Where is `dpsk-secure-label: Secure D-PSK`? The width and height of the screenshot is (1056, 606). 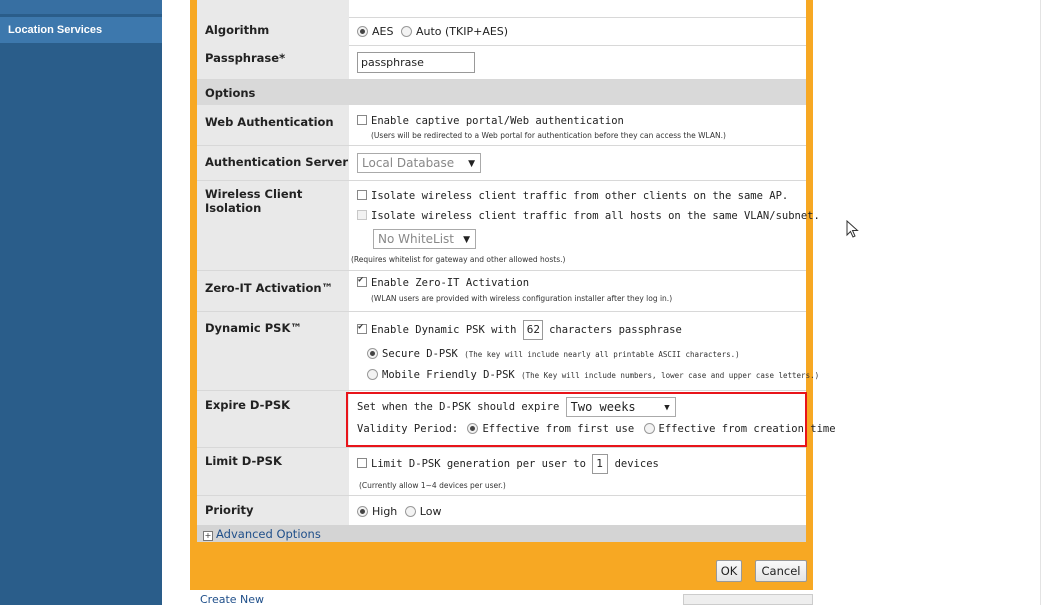
dpsk-secure-label: Secure D-PSK is located at coordinates (420, 354).